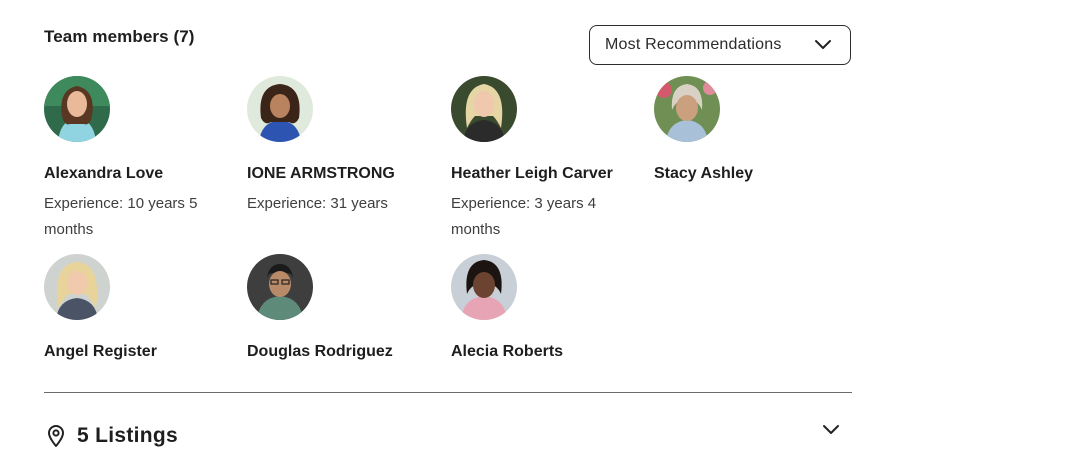  Describe the element at coordinates (749, 133) in the screenshot. I see `team-member-card: Stacy Ashley` at that location.